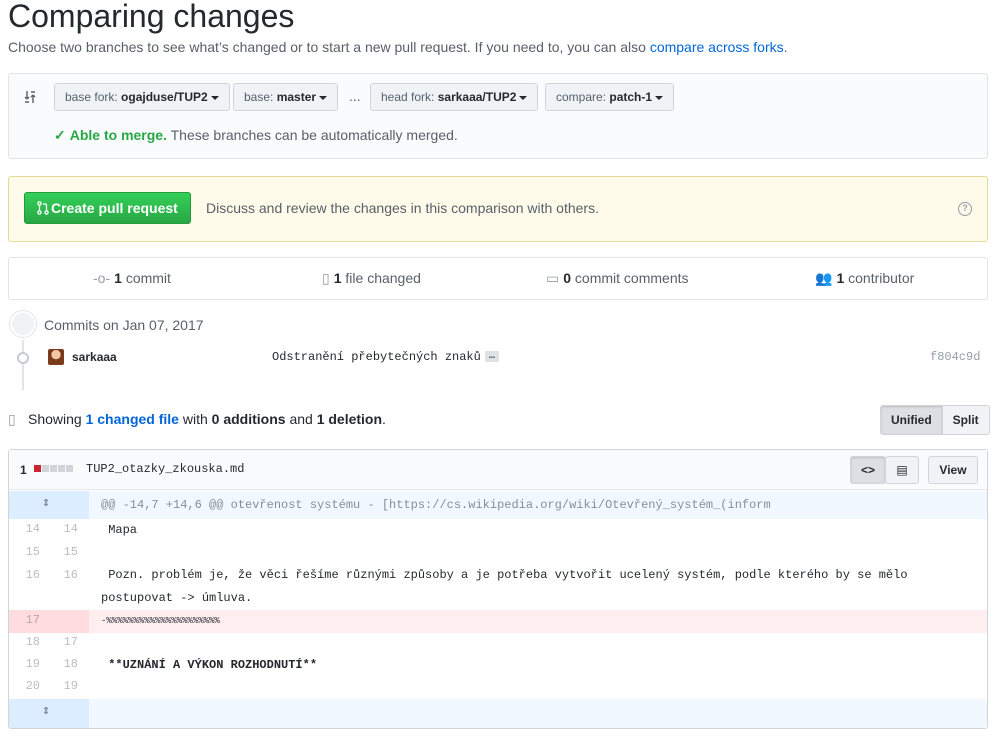 The height and width of the screenshot is (738, 996). Describe the element at coordinates (114, 208) in the screenshot. I see `create-pr-label: Create pull request` at that location.